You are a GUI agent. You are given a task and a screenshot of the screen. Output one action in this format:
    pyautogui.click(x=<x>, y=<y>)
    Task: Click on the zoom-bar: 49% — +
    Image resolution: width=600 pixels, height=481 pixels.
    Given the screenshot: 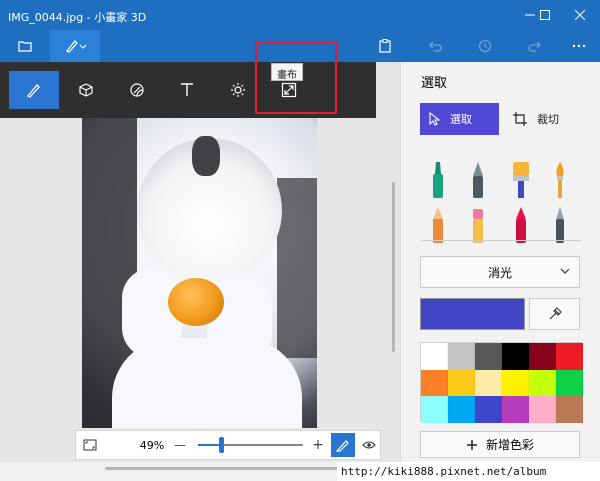 What is the action you would take?
    pyautogui.click(x=228, y=445)
    